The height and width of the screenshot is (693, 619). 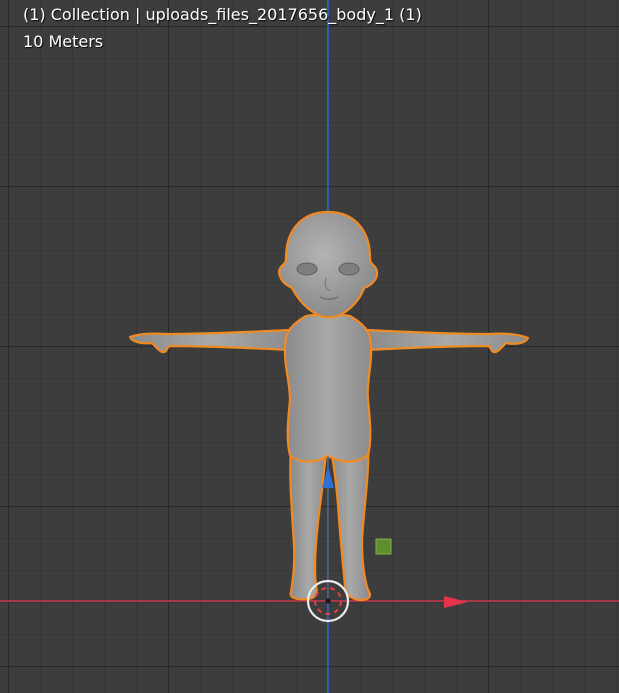 I want to click on left-arm, so click(x=210, y=341).